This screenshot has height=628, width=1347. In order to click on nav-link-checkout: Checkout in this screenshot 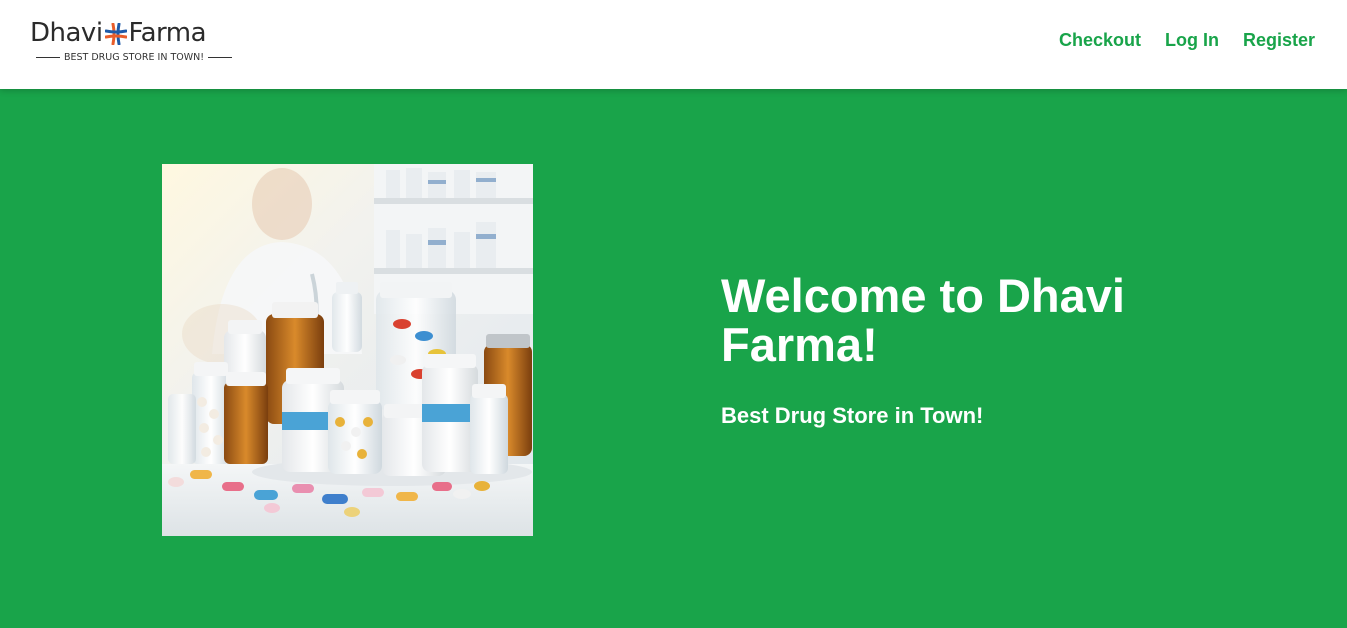, I will do `click(1100, 40)`.